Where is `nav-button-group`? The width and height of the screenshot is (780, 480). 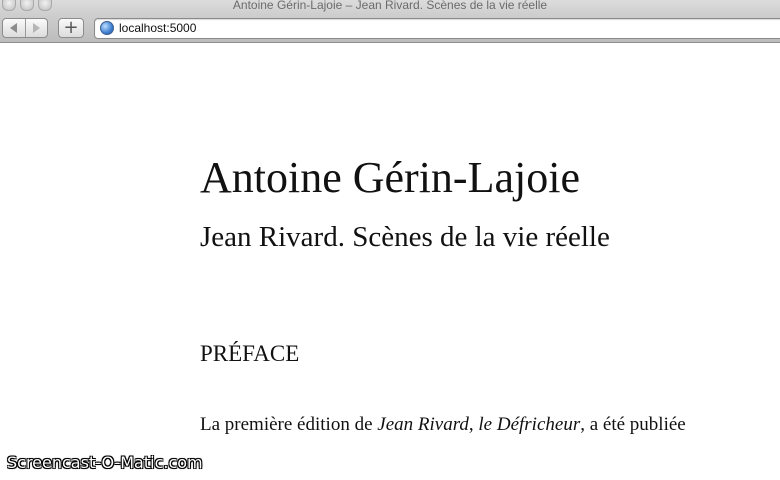
nav-button-group is located at coordinates (25, 28).